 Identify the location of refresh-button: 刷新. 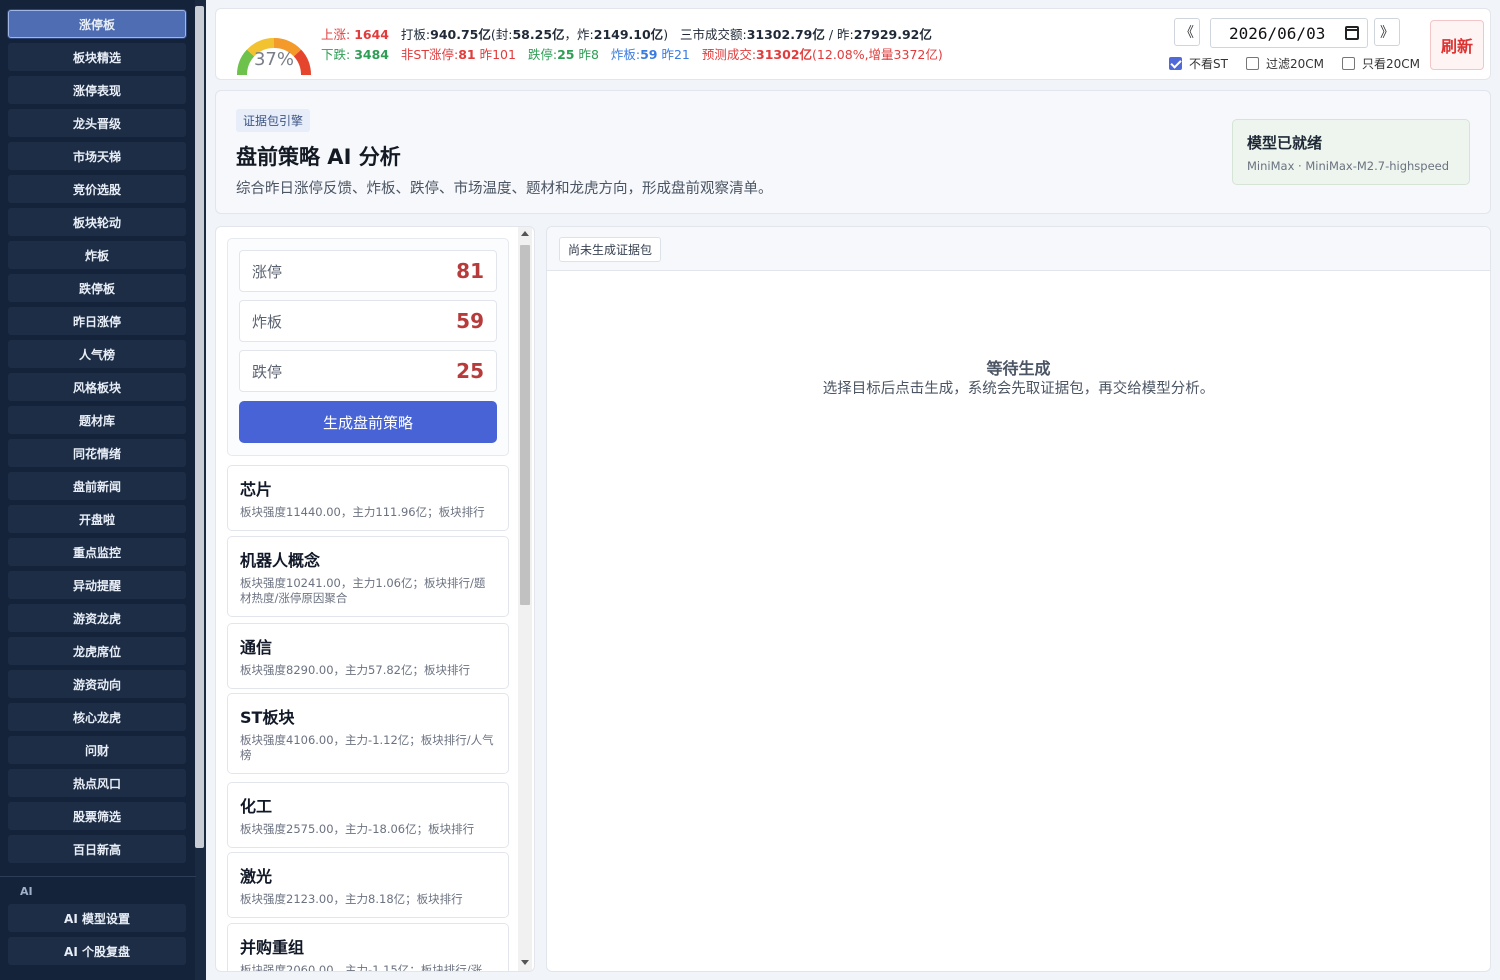
(1457, 45).